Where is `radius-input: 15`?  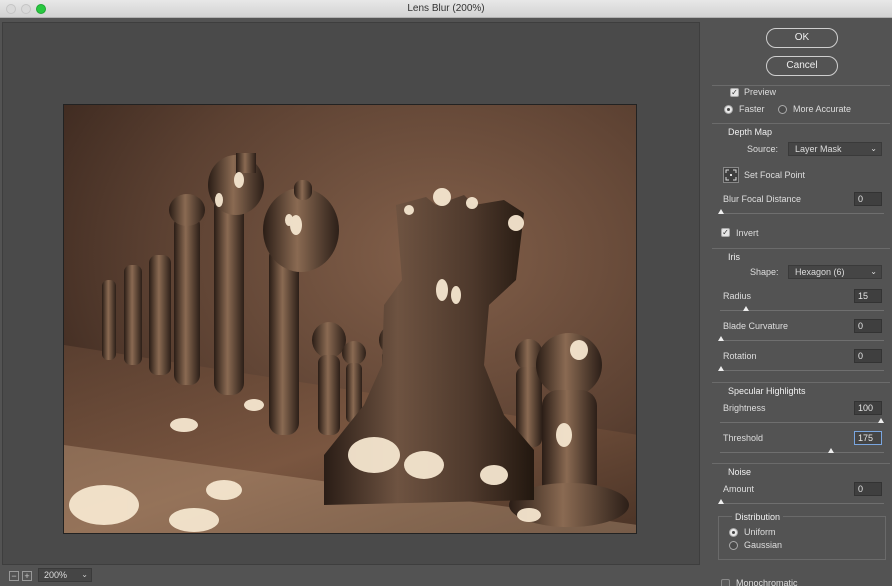
radius-input: 15 is located at coordinates (868, 296).